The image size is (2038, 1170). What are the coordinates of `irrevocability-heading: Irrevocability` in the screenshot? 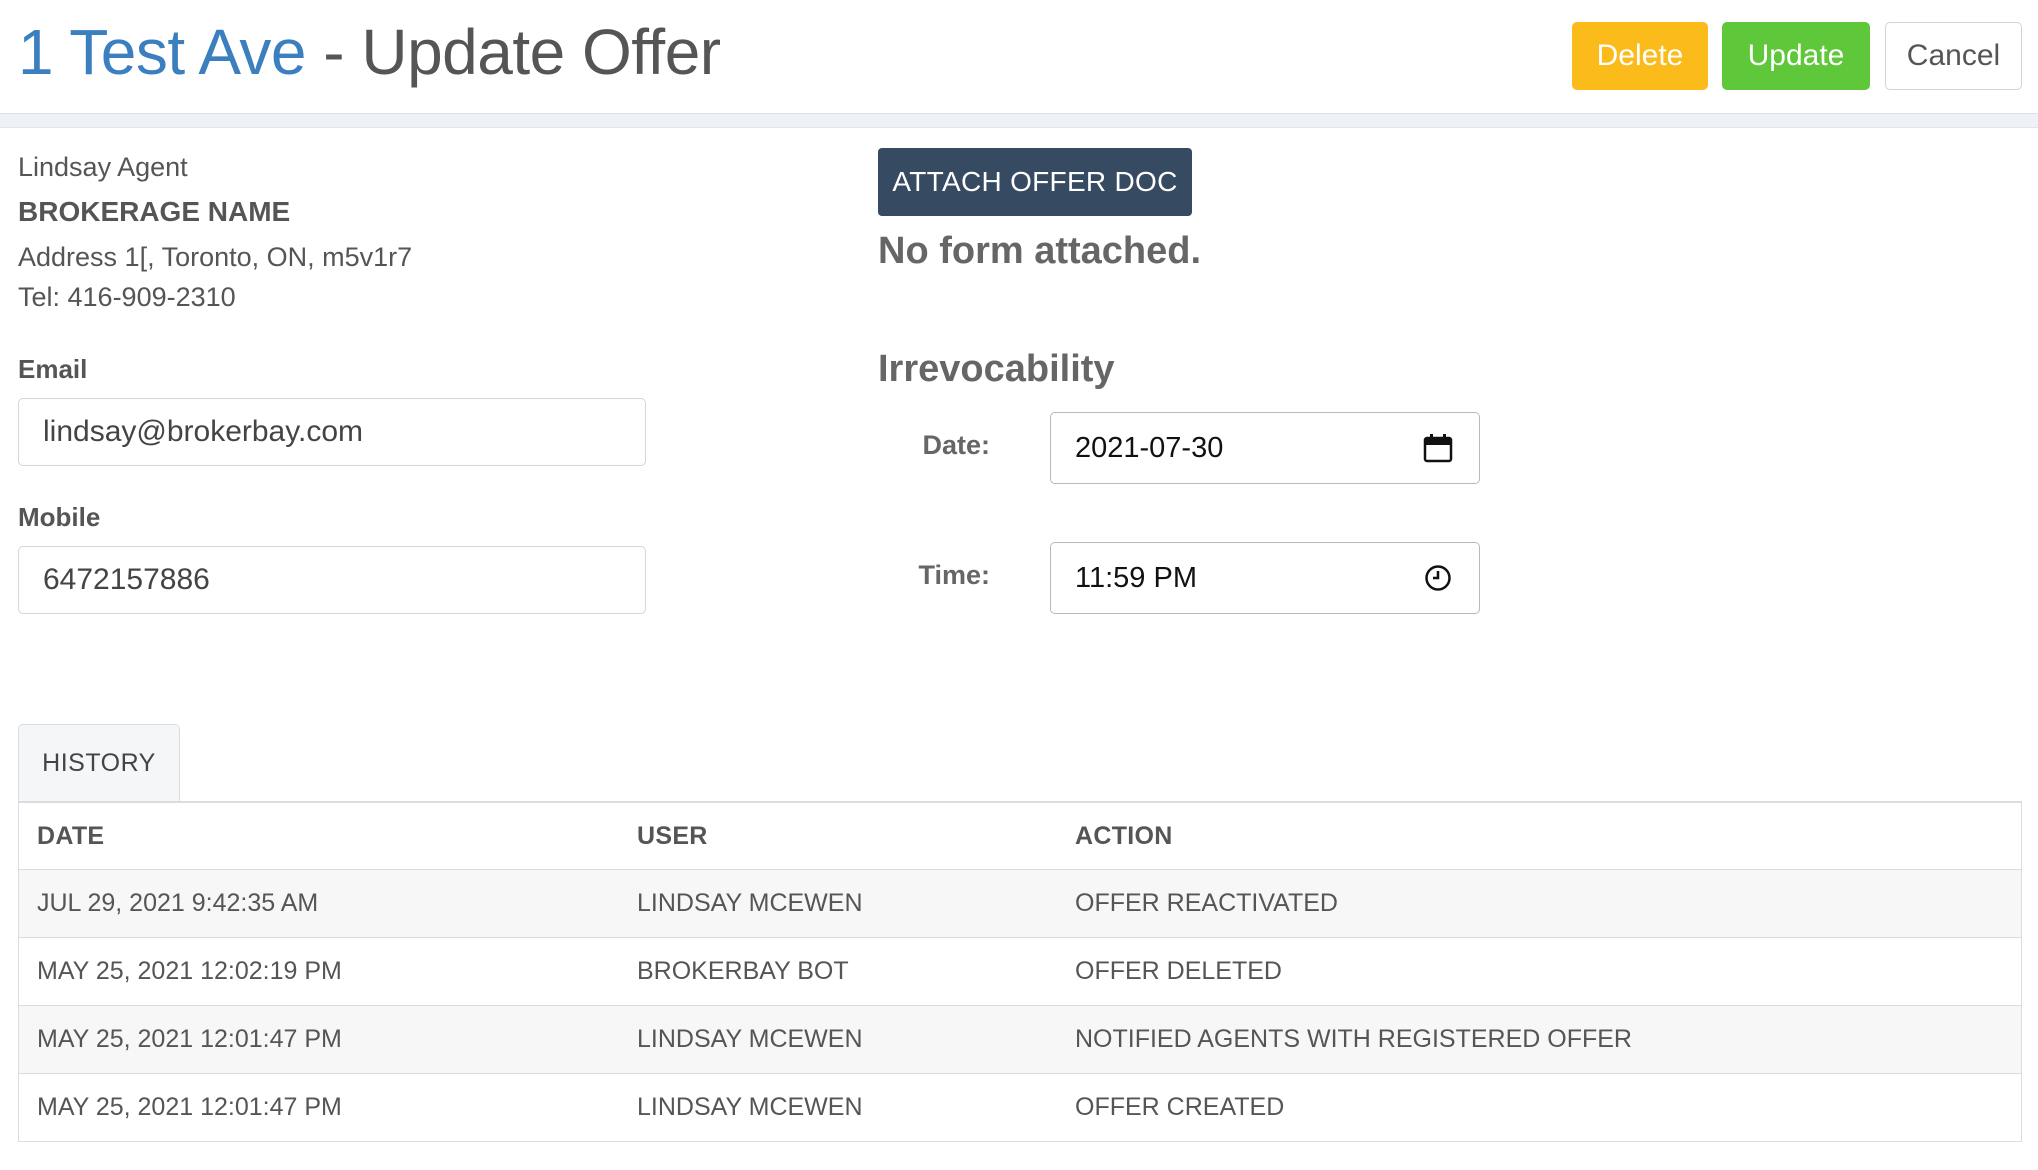 It's located at (996, 369).